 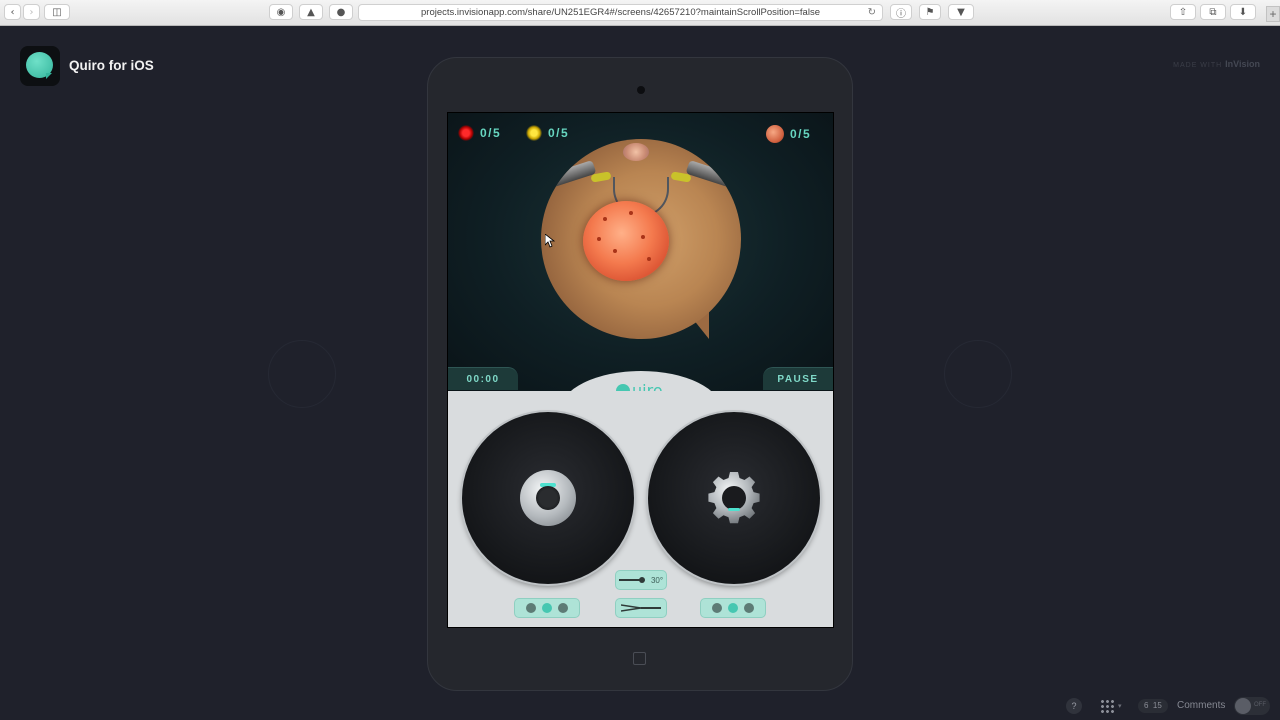 I want to click on hud-red-counter: 0/5, so click(x=479, y=133).